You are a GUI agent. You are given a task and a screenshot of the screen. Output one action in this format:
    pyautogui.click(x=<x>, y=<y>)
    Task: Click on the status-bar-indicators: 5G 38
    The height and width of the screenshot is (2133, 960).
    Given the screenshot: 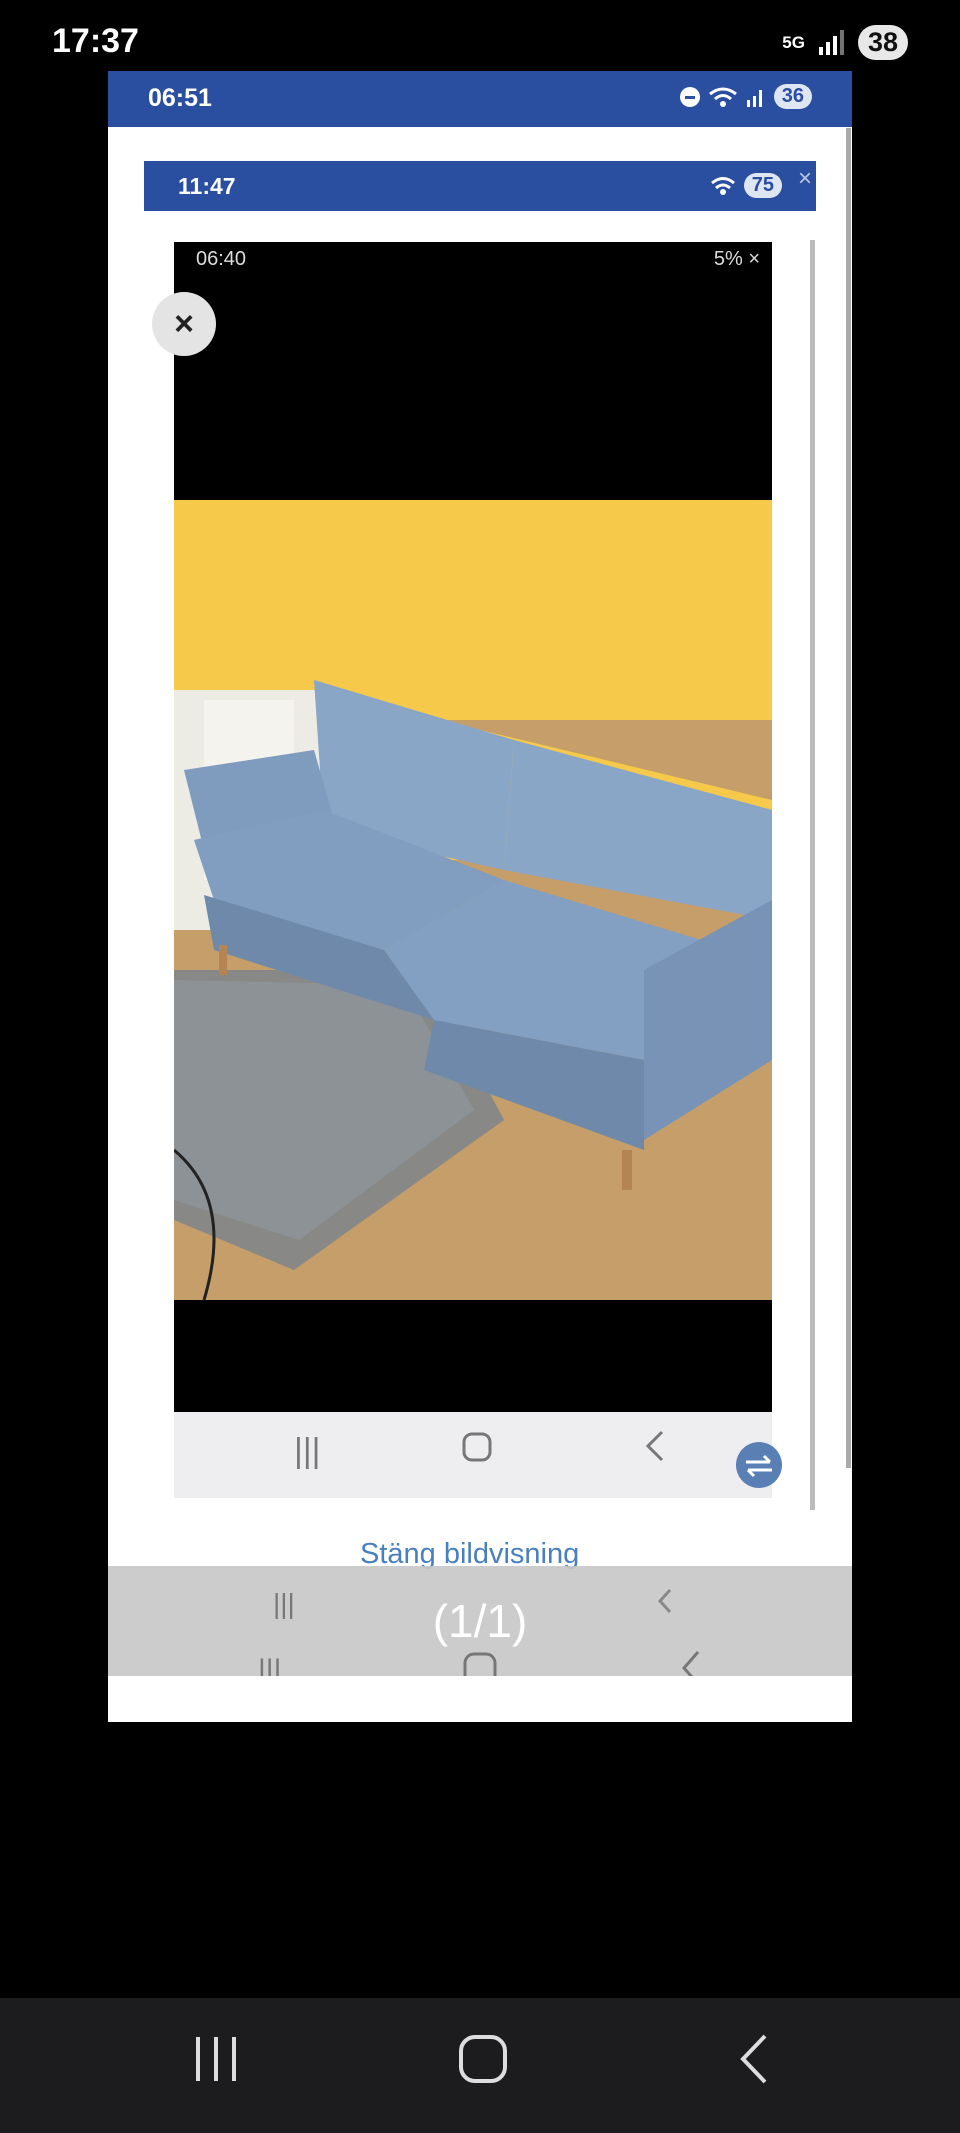 What is the action you would take?
    pyautogui.click(x=845, y=42)
    